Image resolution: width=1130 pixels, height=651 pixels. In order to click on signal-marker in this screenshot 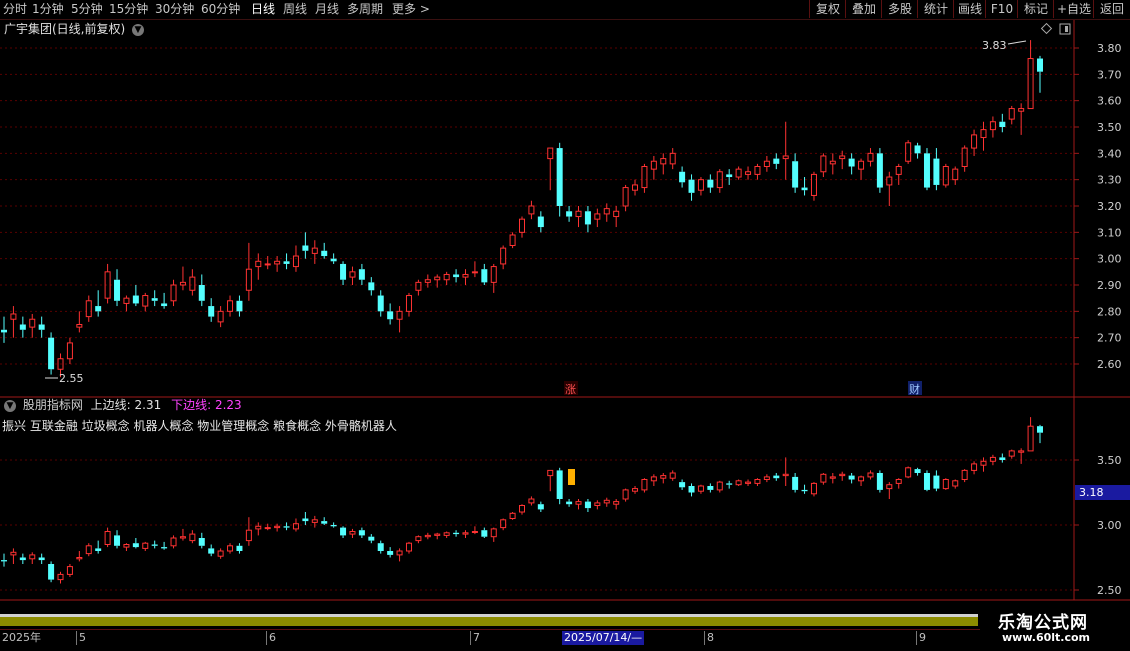, I will do `click(571, 477)`.